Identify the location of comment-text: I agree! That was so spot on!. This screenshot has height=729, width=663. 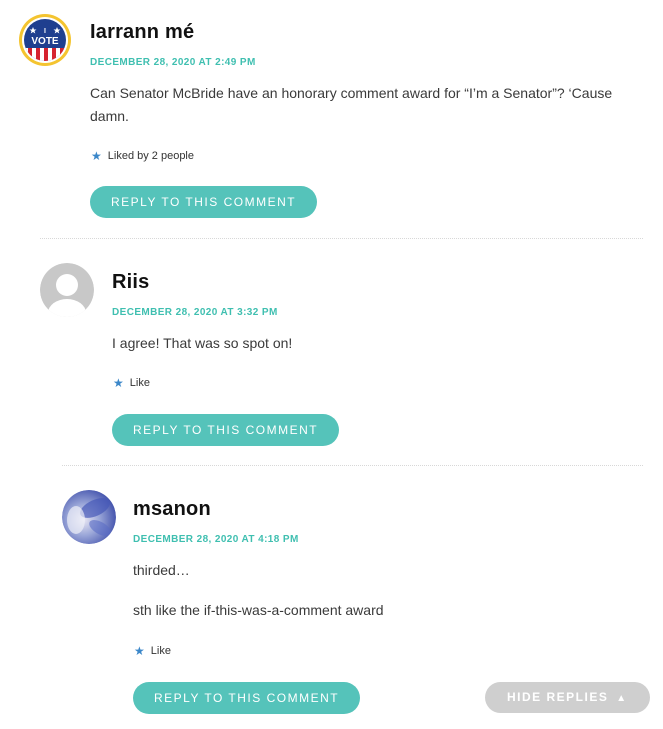
(202, 343).